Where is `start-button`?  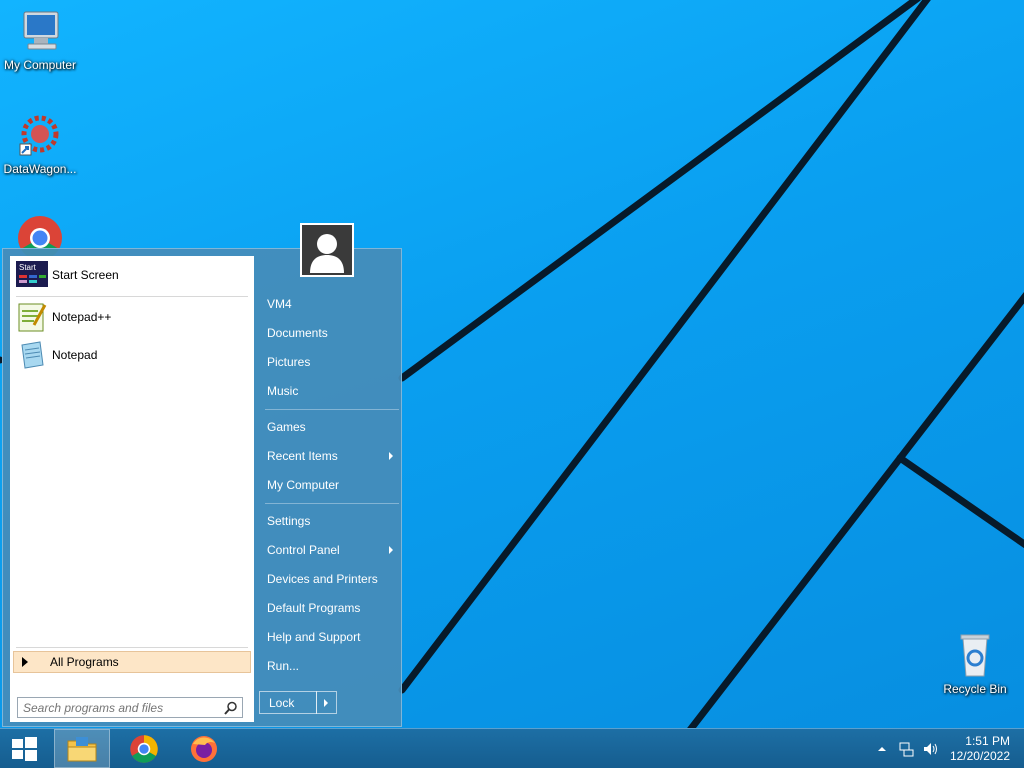
start-button is located at coordinates (24, 748).